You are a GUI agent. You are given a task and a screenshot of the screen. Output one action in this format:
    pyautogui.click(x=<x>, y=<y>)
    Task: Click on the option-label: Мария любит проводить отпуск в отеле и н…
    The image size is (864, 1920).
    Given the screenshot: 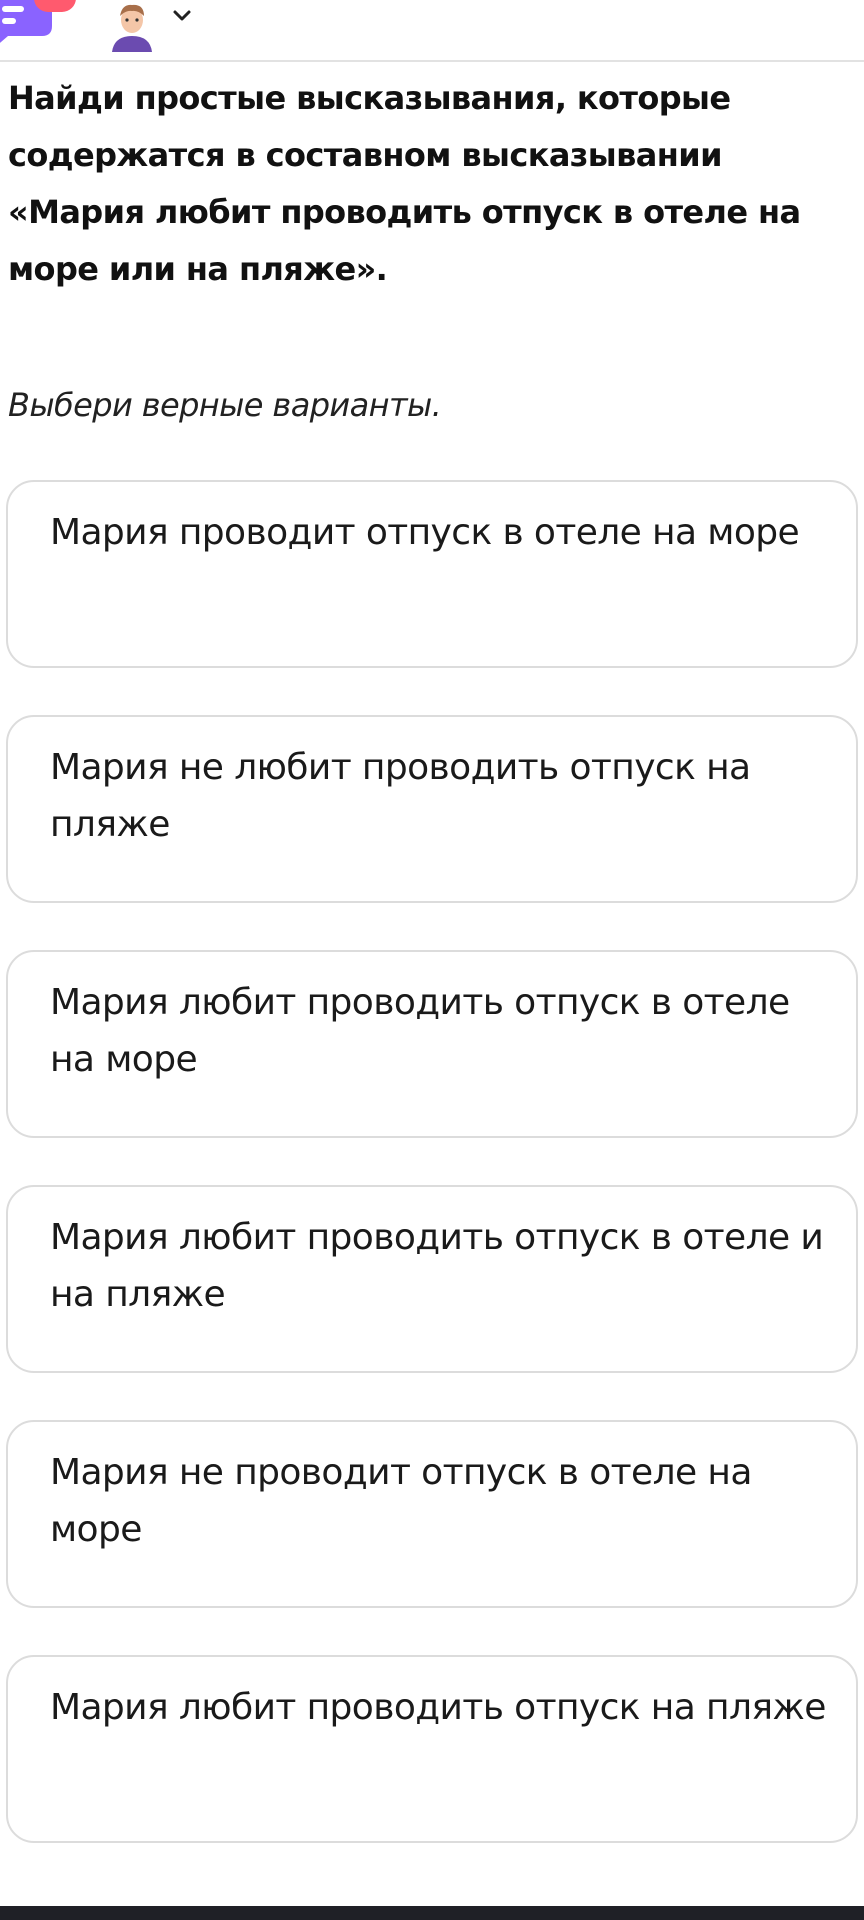 What is the action you would take?
    pyautogui.click(x=437, y=1266)
    